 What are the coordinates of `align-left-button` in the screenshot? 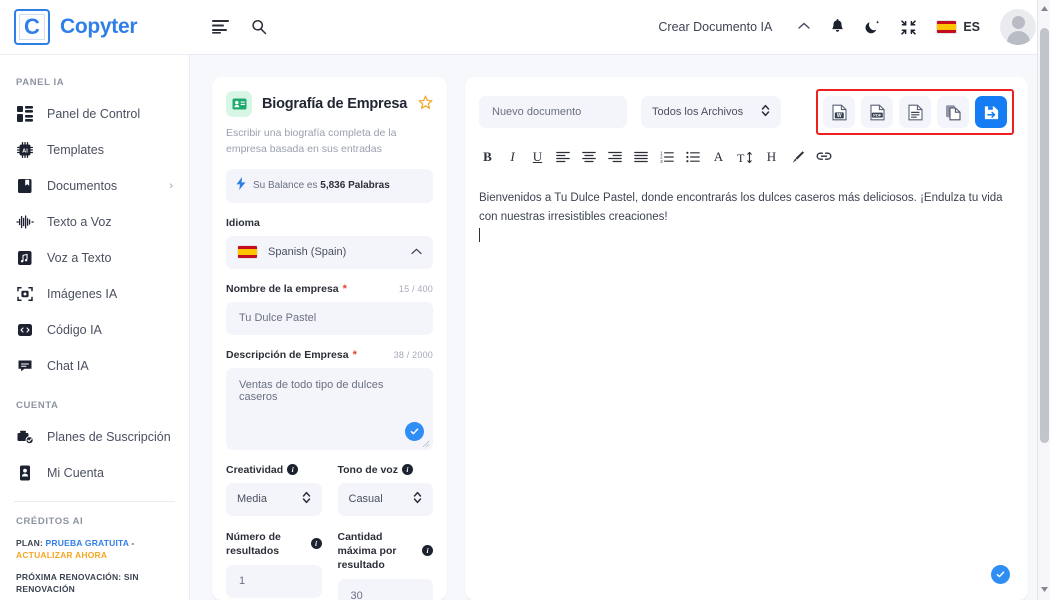 It's located at (563, 157).